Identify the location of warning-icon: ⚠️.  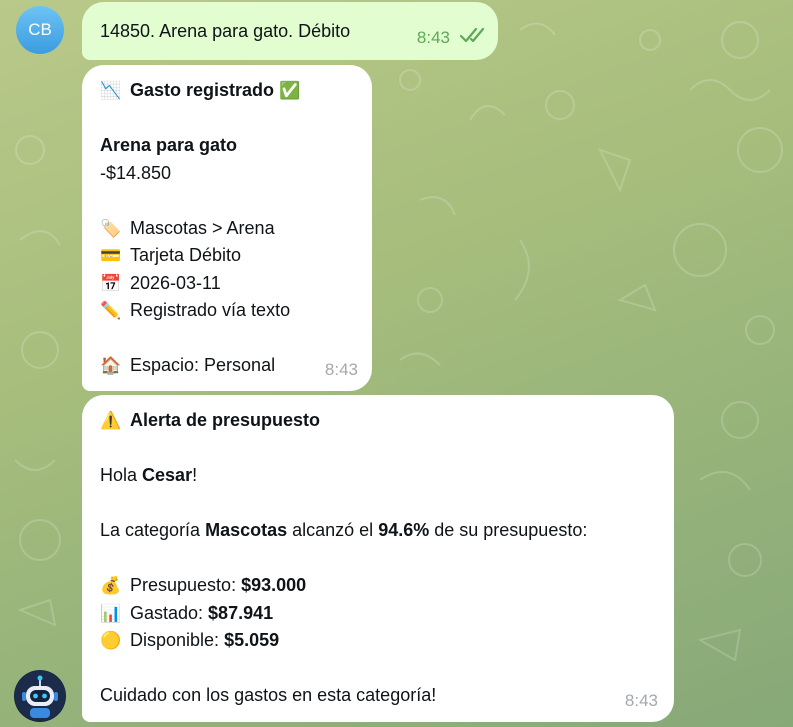
(111, 421).